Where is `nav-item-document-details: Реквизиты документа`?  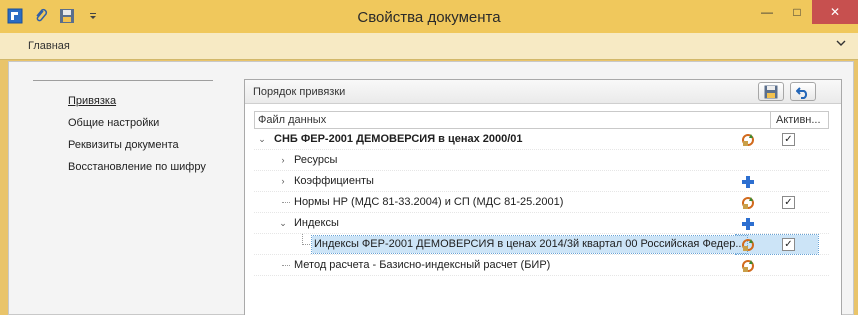
nav-item-document-details: Реквизиты документа is located at coordinates (123, 148).